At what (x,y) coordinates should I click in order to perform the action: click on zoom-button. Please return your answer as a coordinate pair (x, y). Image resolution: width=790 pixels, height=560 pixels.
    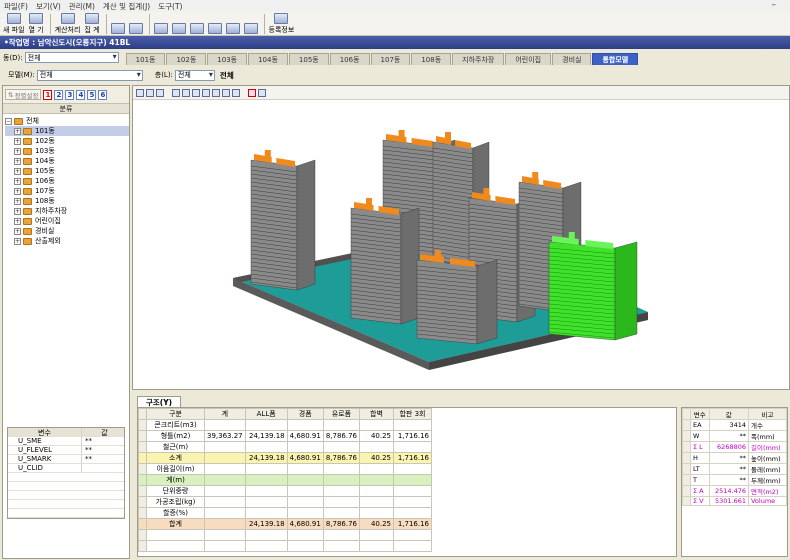
    Looking at the image, I should click on (117, 24).